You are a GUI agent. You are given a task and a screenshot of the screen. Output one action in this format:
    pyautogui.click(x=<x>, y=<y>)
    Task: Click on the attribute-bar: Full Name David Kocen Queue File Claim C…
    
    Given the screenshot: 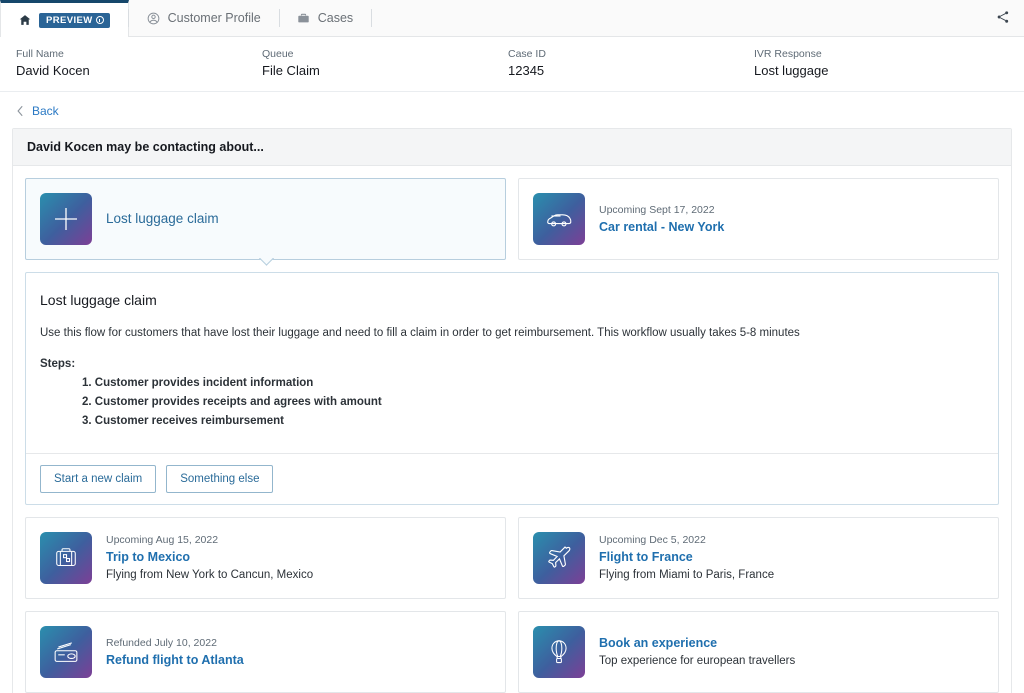 What is the action you would take?
    pyautogui.click(x=512, y=64)
    